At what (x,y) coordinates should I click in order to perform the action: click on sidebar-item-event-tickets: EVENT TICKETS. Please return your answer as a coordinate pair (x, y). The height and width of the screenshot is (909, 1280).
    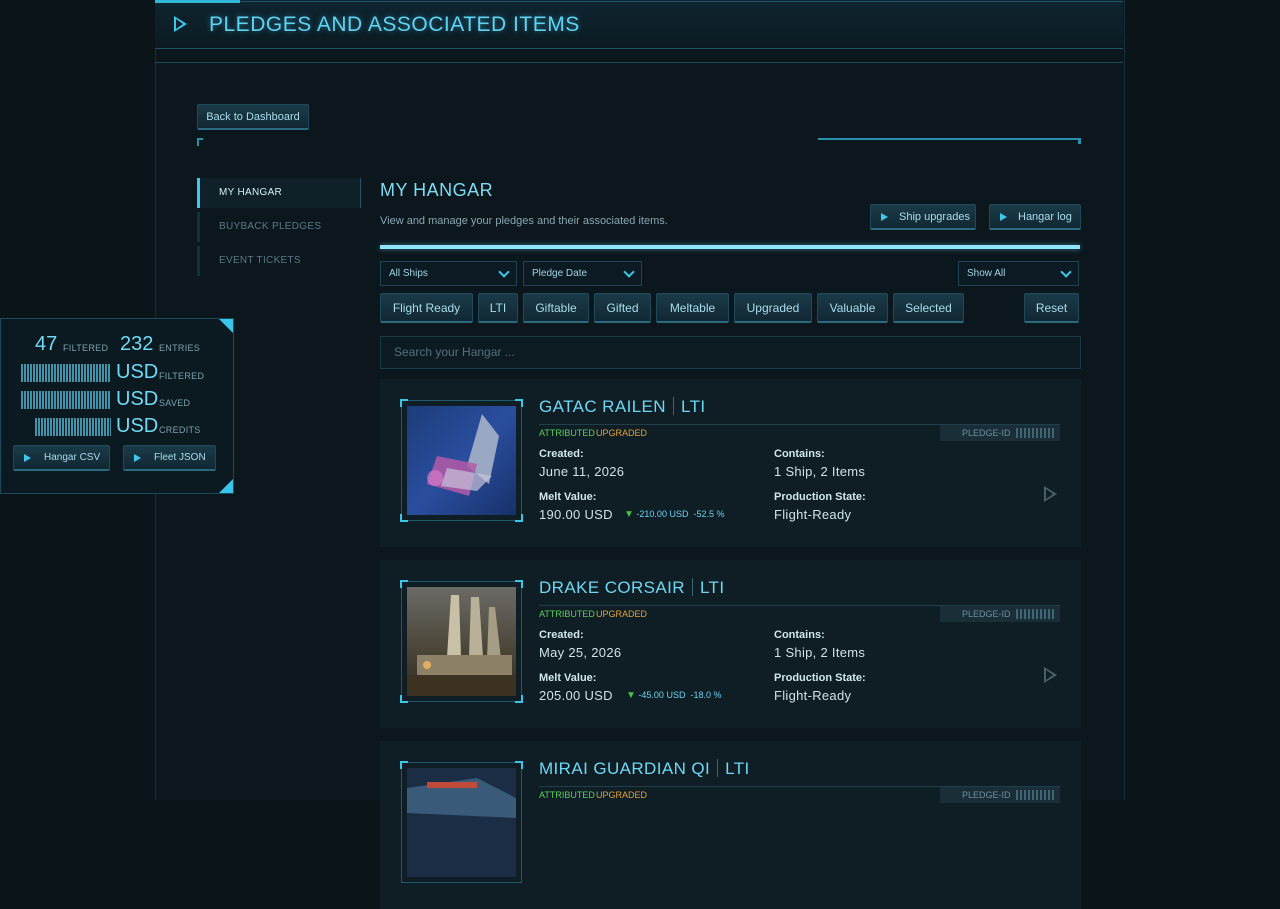
    Looking at the image, I should click on (279, 261).